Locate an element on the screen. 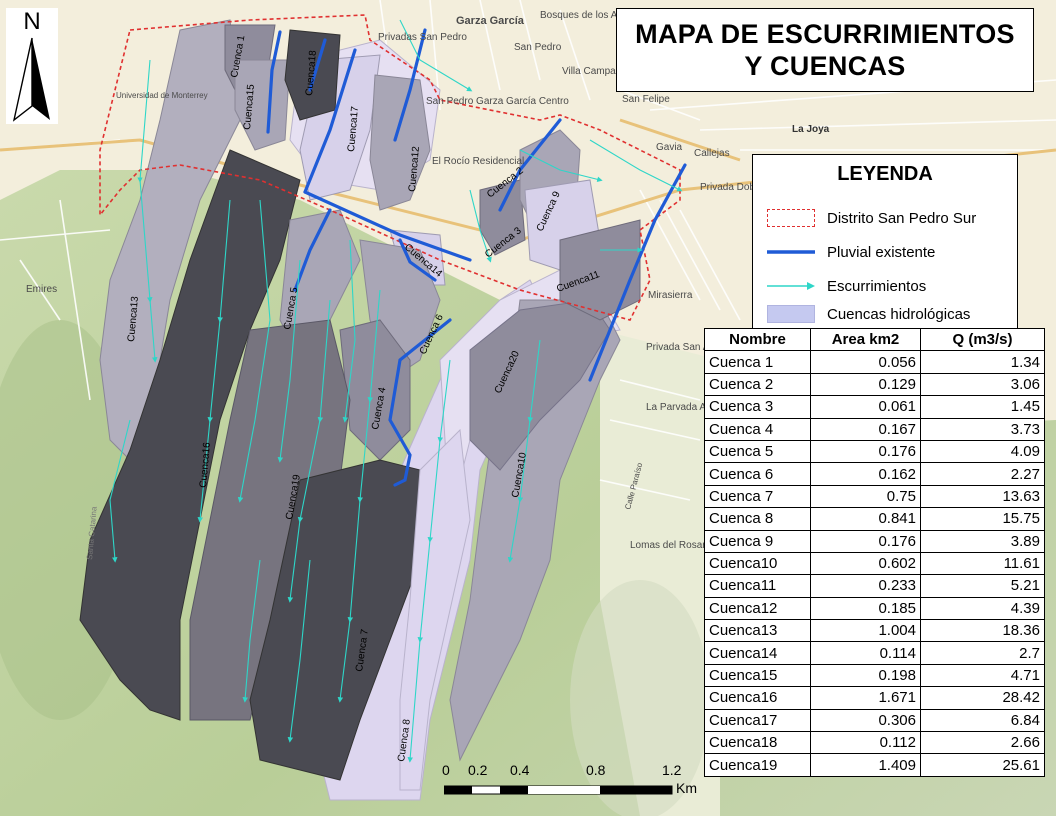 This screenshot has height=816, width=1056. lavender-fill-icon is located at coordinates (791, 314).